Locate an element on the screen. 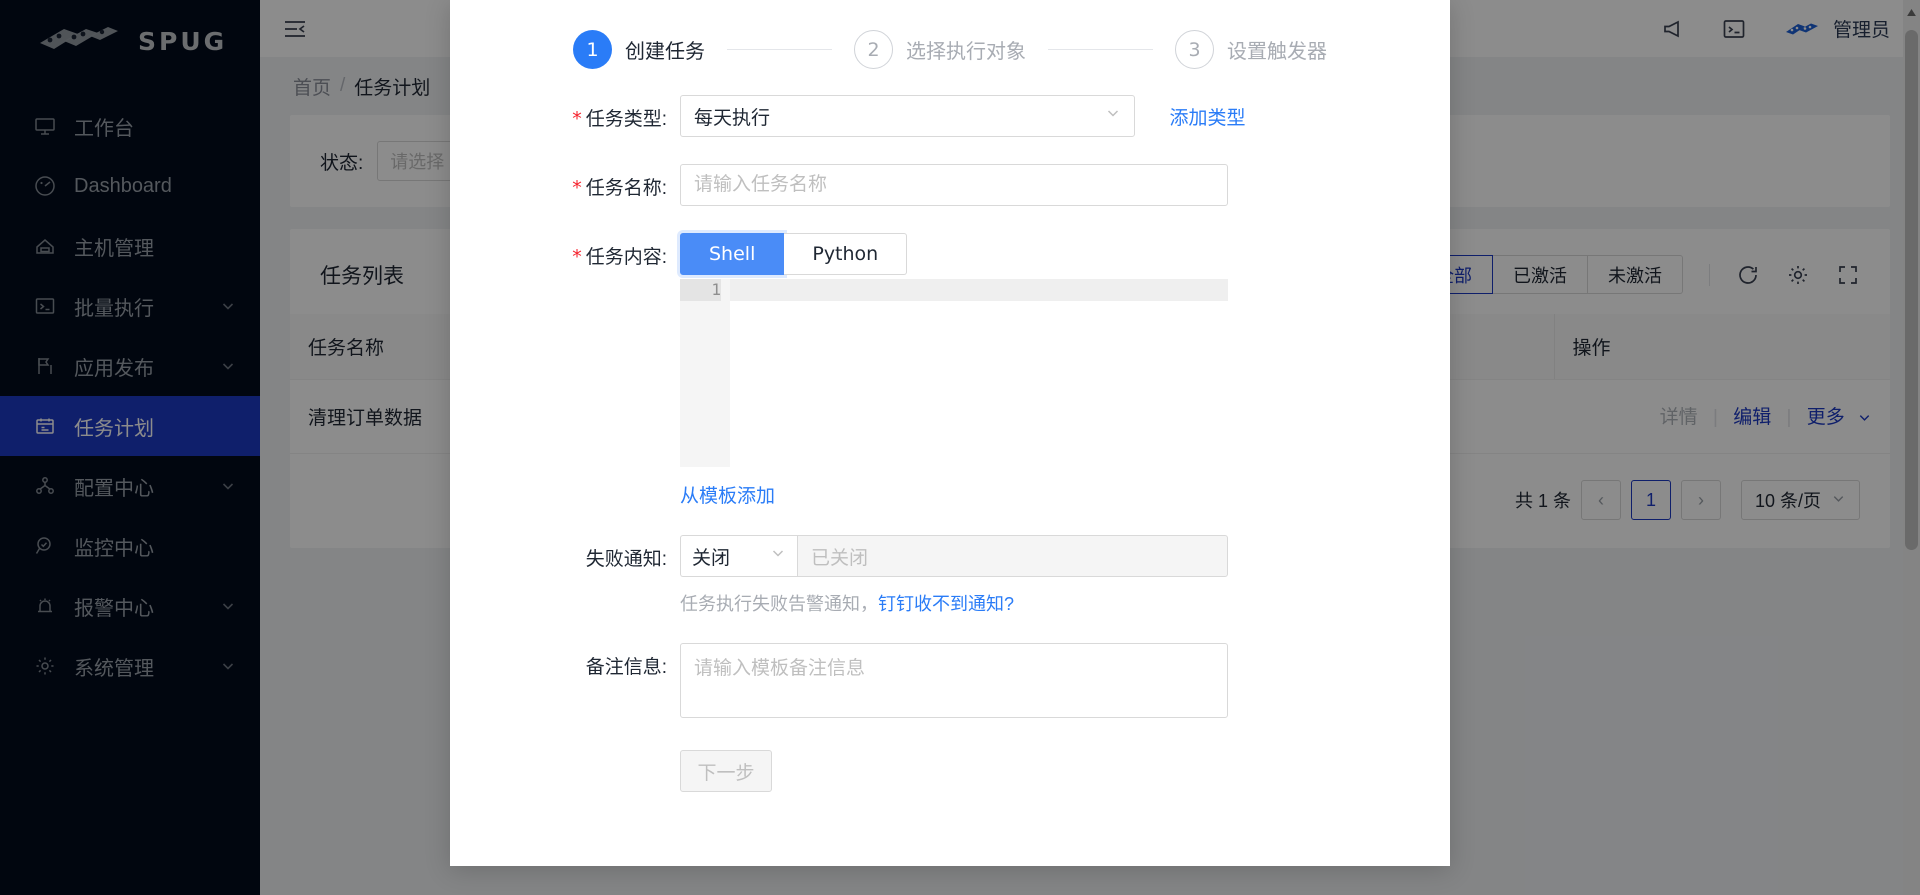 This screenshot has height=895, width=1920. add-task-type-link: 添加类型 is located at coordinates (1207, 118).